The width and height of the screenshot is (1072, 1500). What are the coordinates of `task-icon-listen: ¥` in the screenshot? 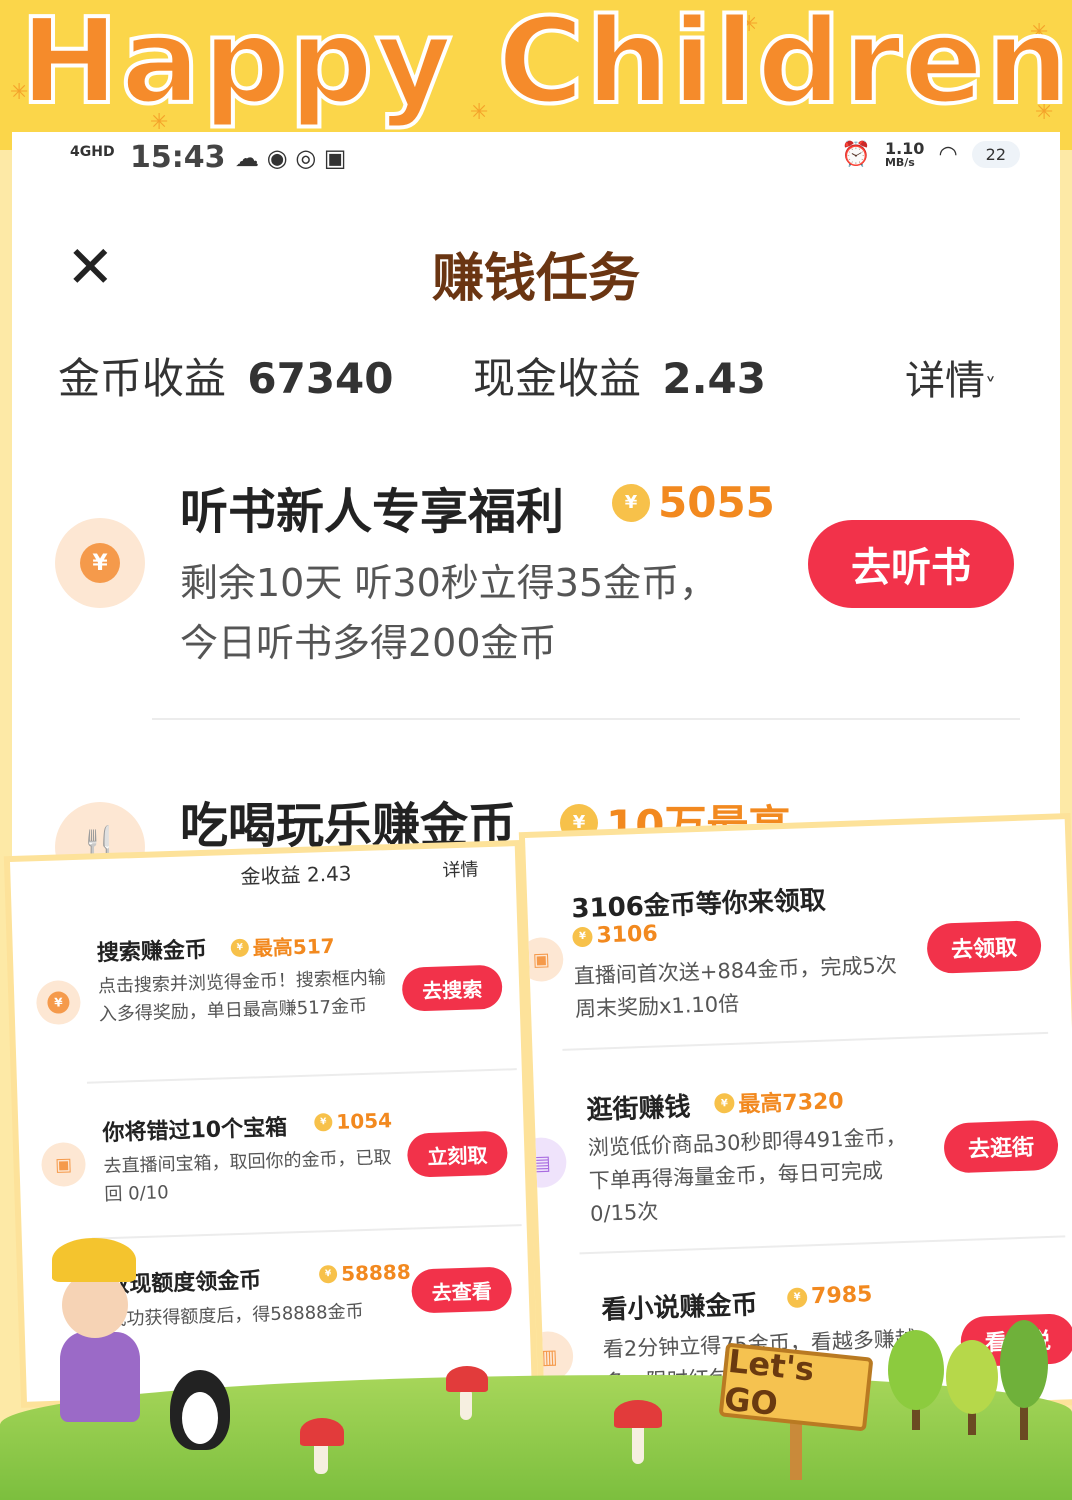 It's located at (100, 563).